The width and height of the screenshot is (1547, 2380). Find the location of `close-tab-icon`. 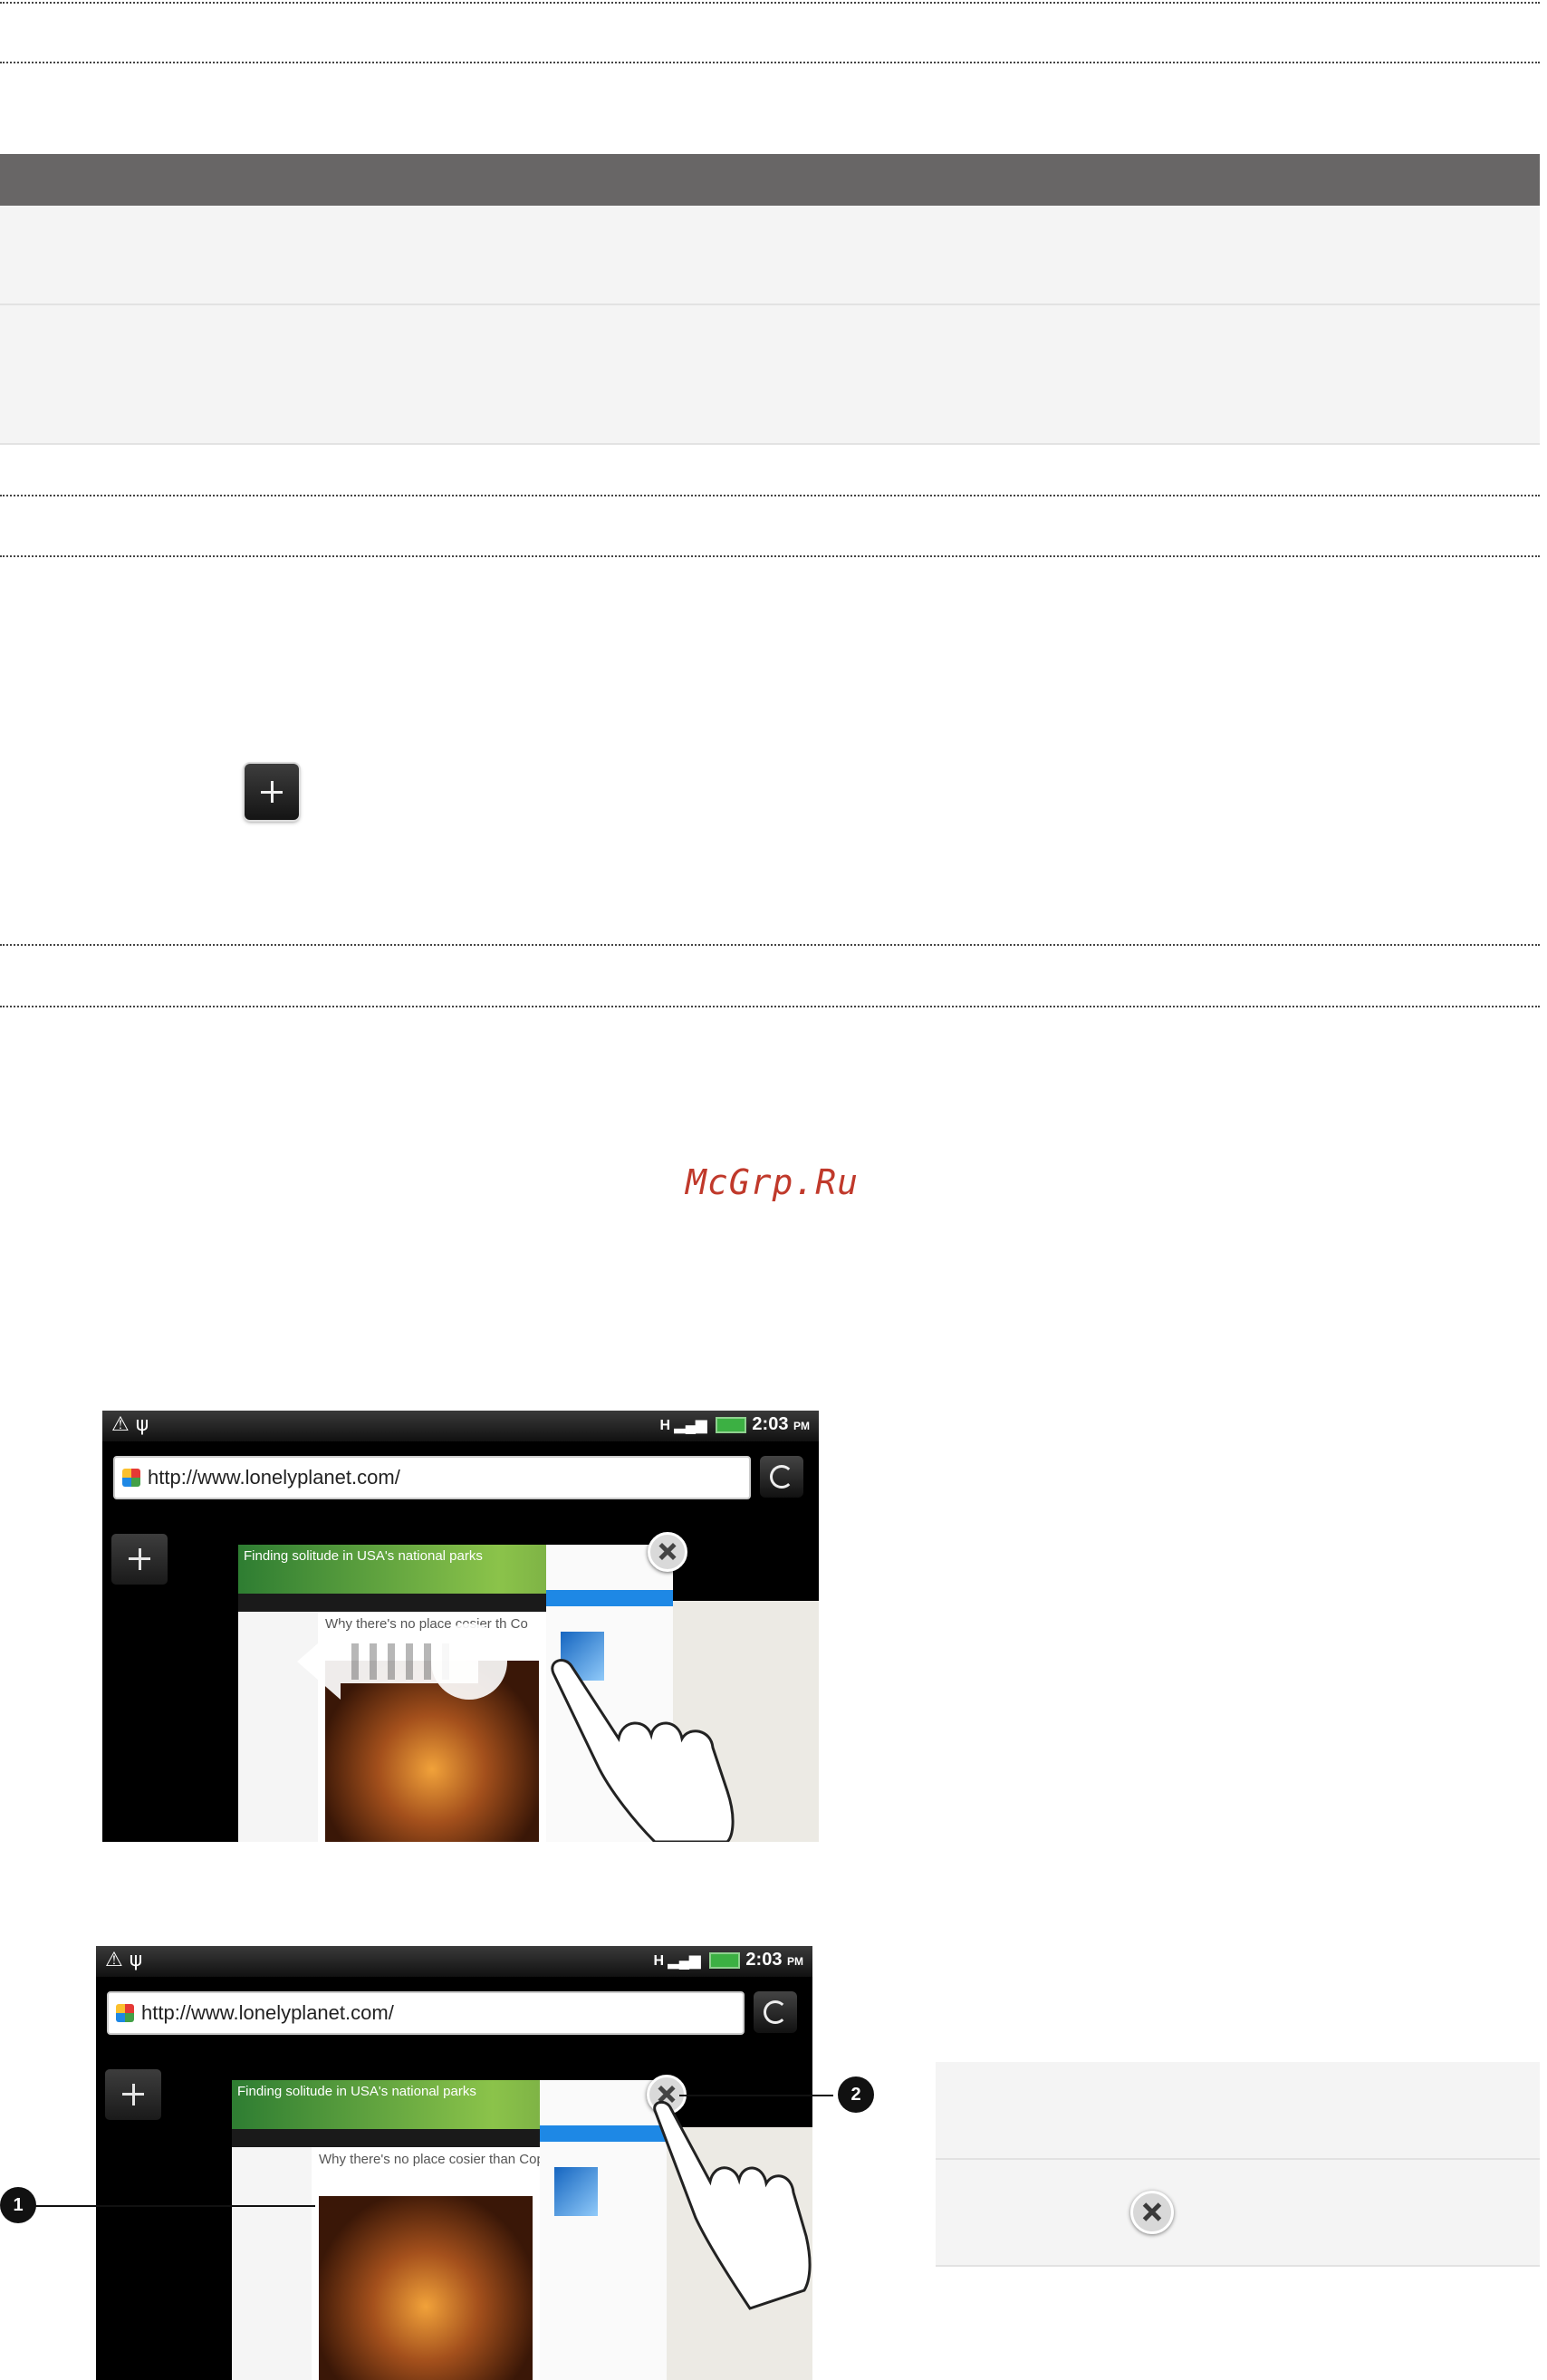

close-tab-icon is located at coordinates (667, 1552).